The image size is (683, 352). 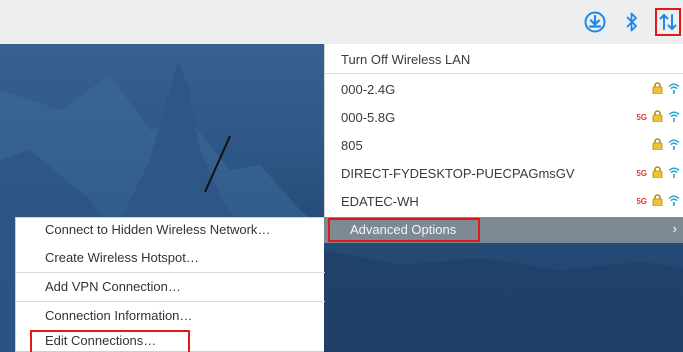 What do you see at coordinates (674, 228) in the screenshot?
I see `chevron-right-icon: ›` at bounding box center [674, 228].